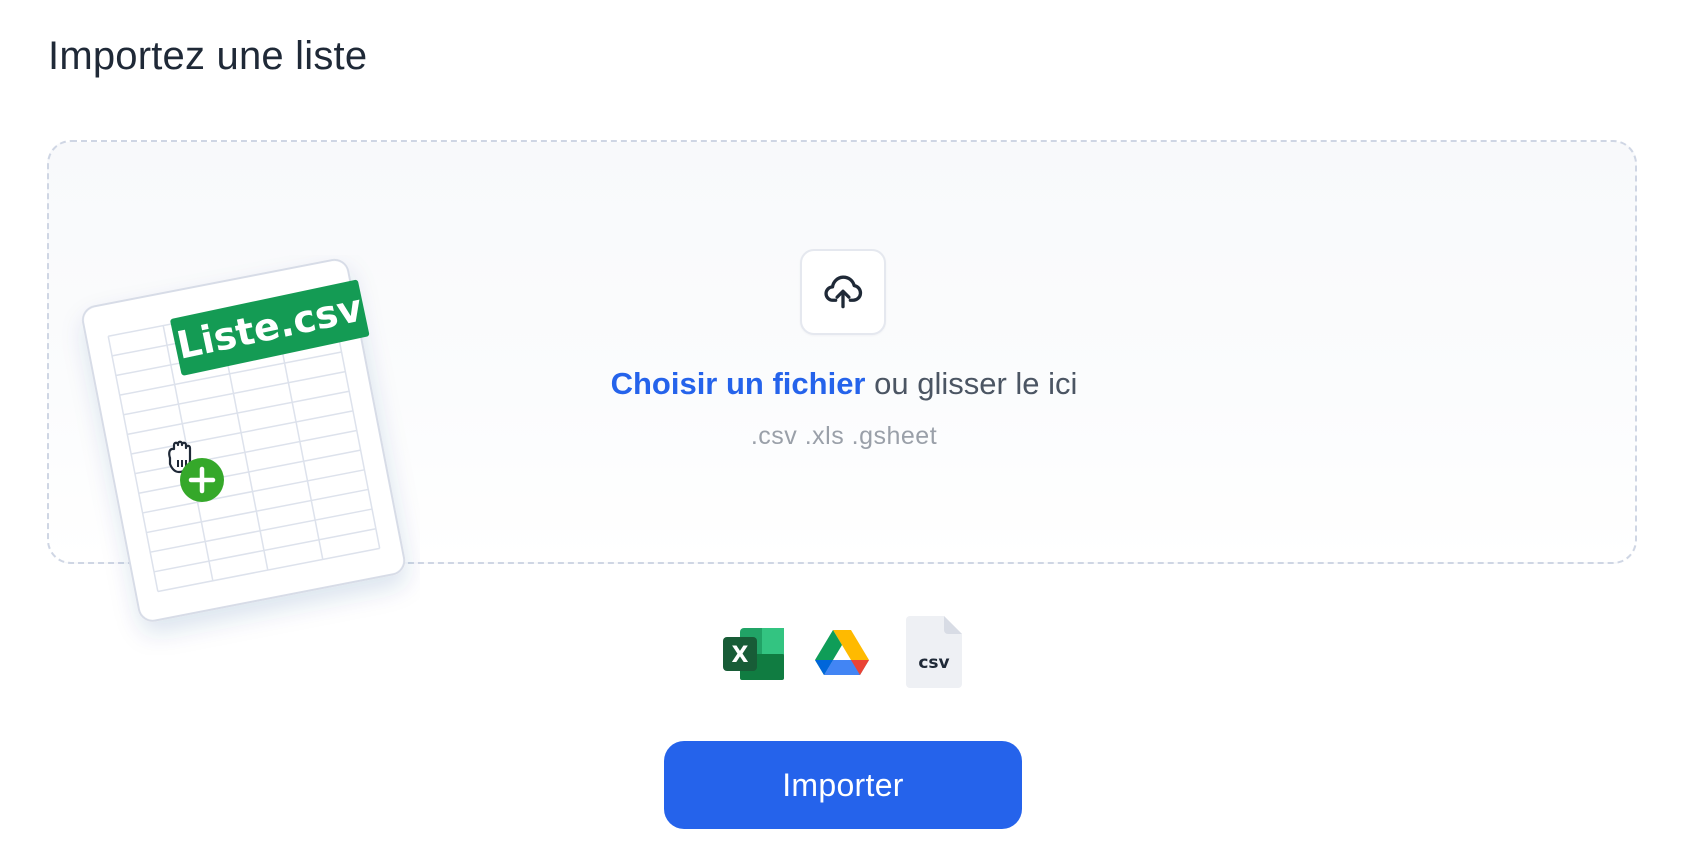 The height and width of the screenshot is (856, 1688). I want to click on cloud-upload-icon, so click(843, 292).